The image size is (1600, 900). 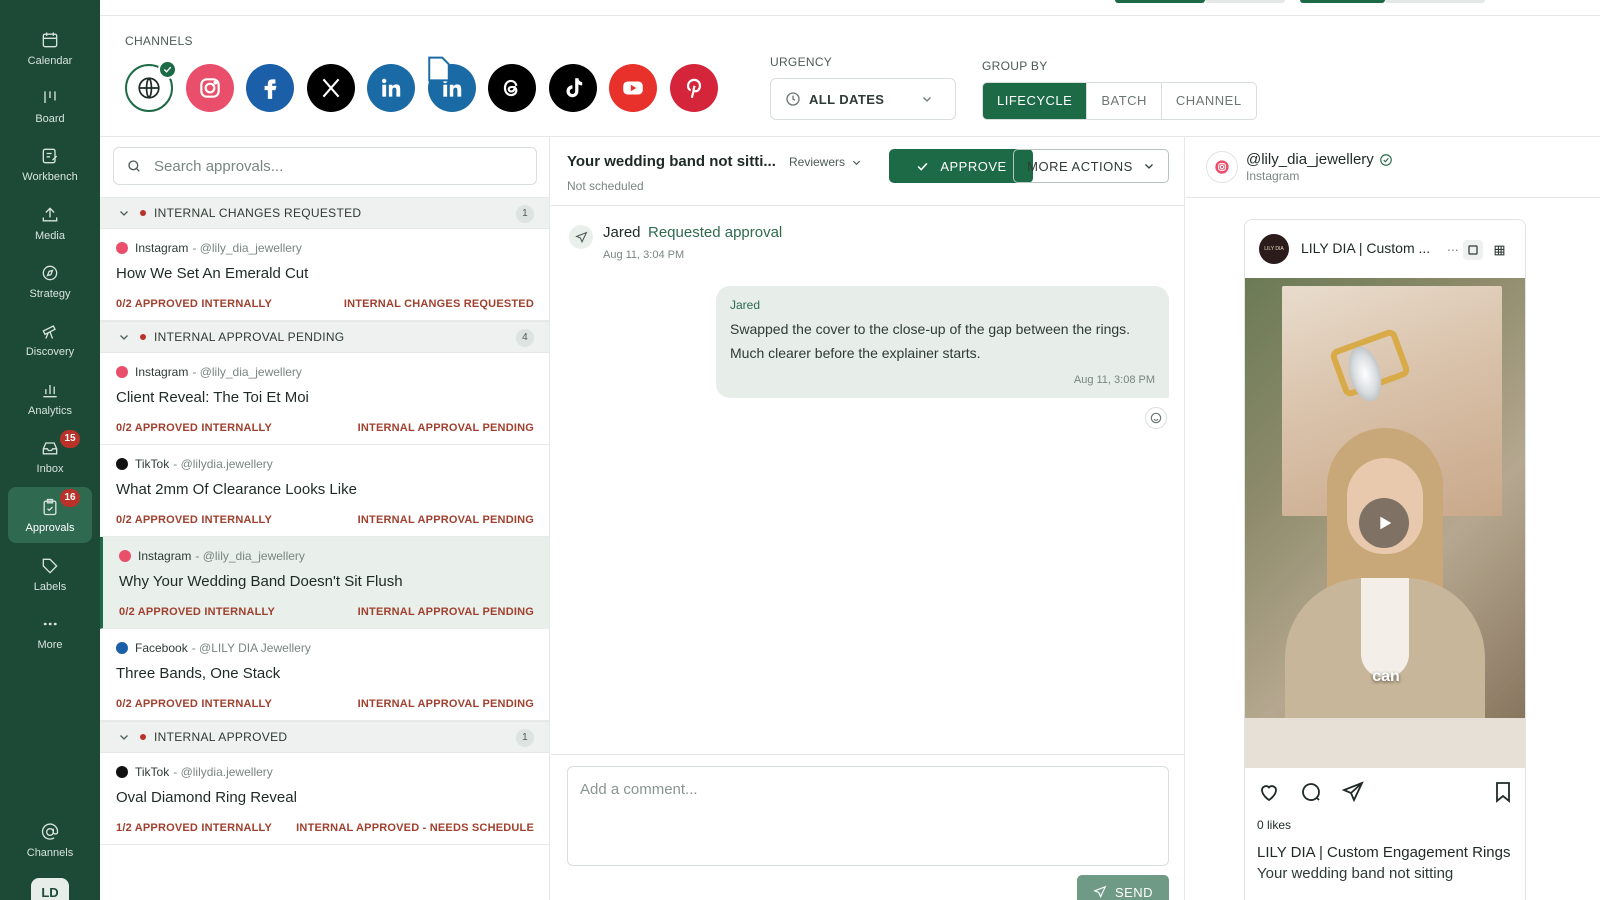 What do you see at coordinates (825, 162) in the screenshot?
I see `reviewers-dropdown: Reviewers` at bounding box center [825, 162].